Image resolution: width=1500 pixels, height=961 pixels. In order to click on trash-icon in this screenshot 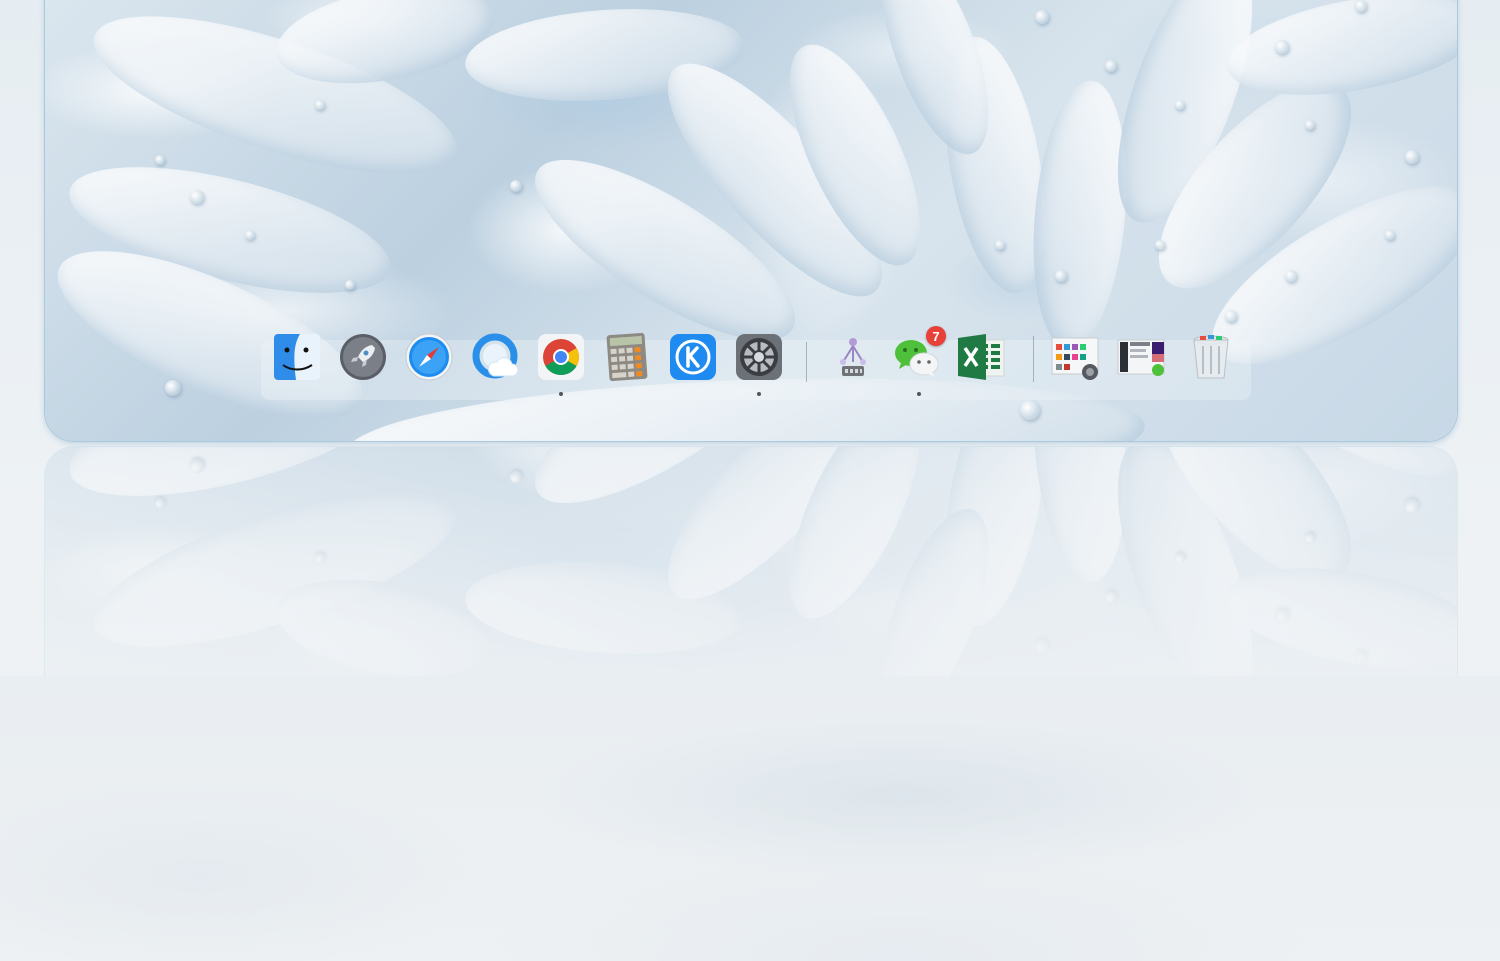, I will do `click(1211, 357)`.